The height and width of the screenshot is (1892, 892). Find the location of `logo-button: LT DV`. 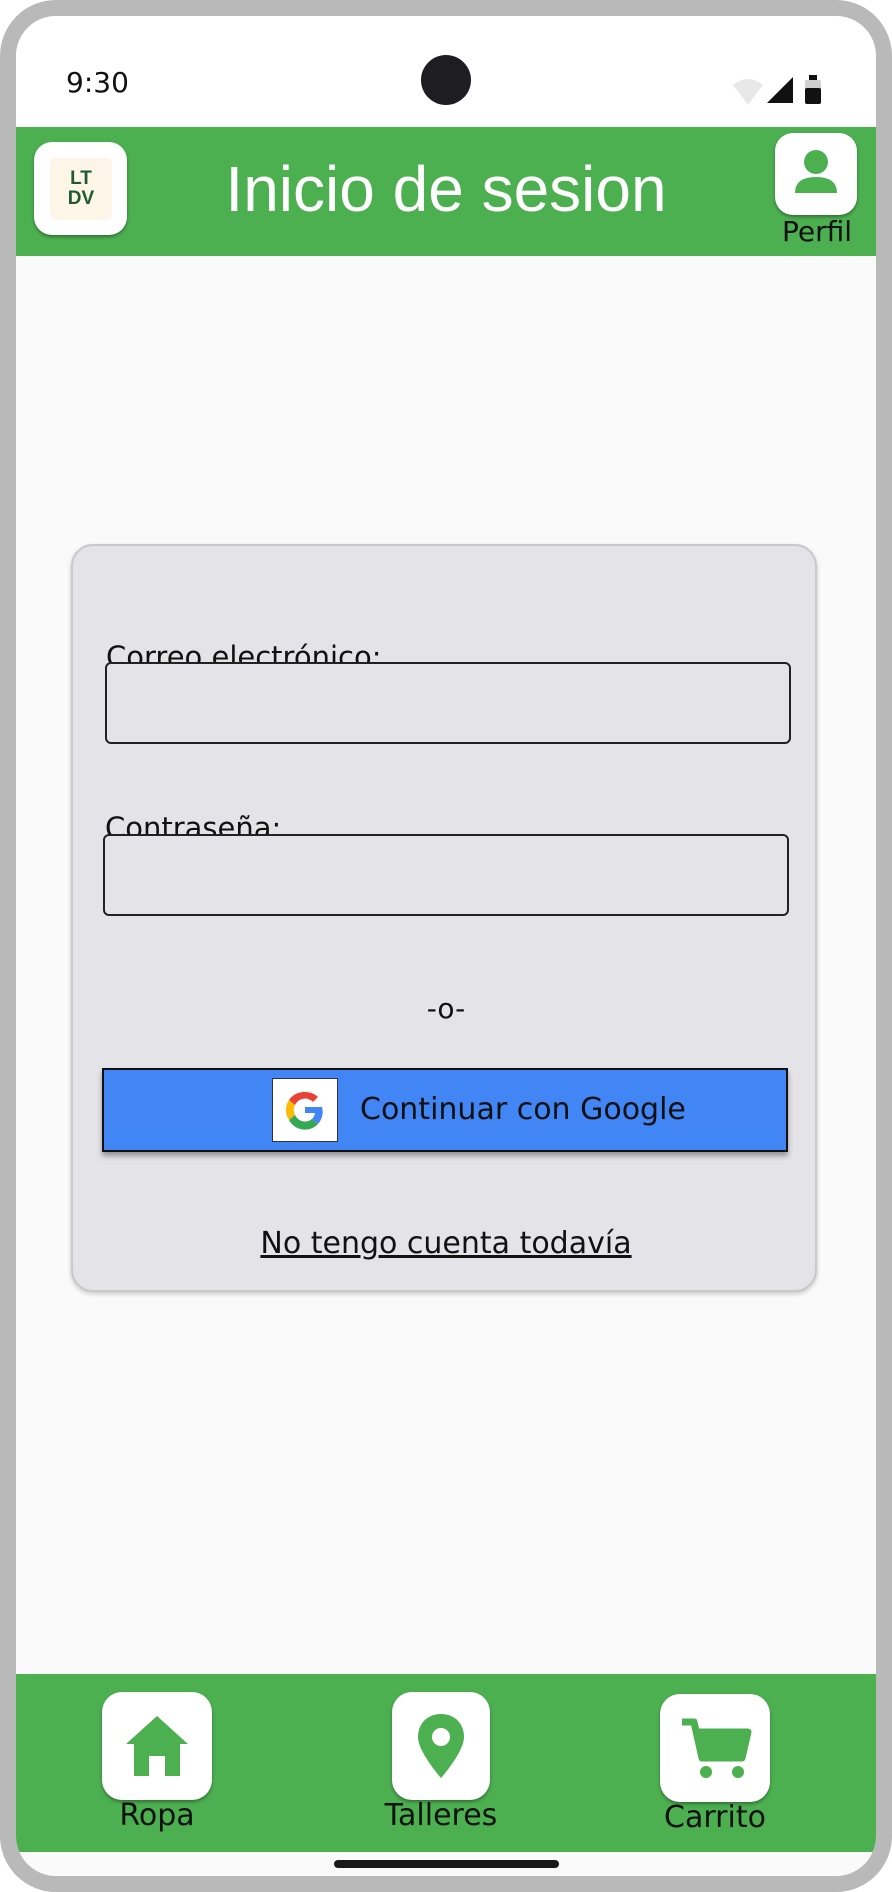

logo-button: LT DV is located at coordinates (80, 188).